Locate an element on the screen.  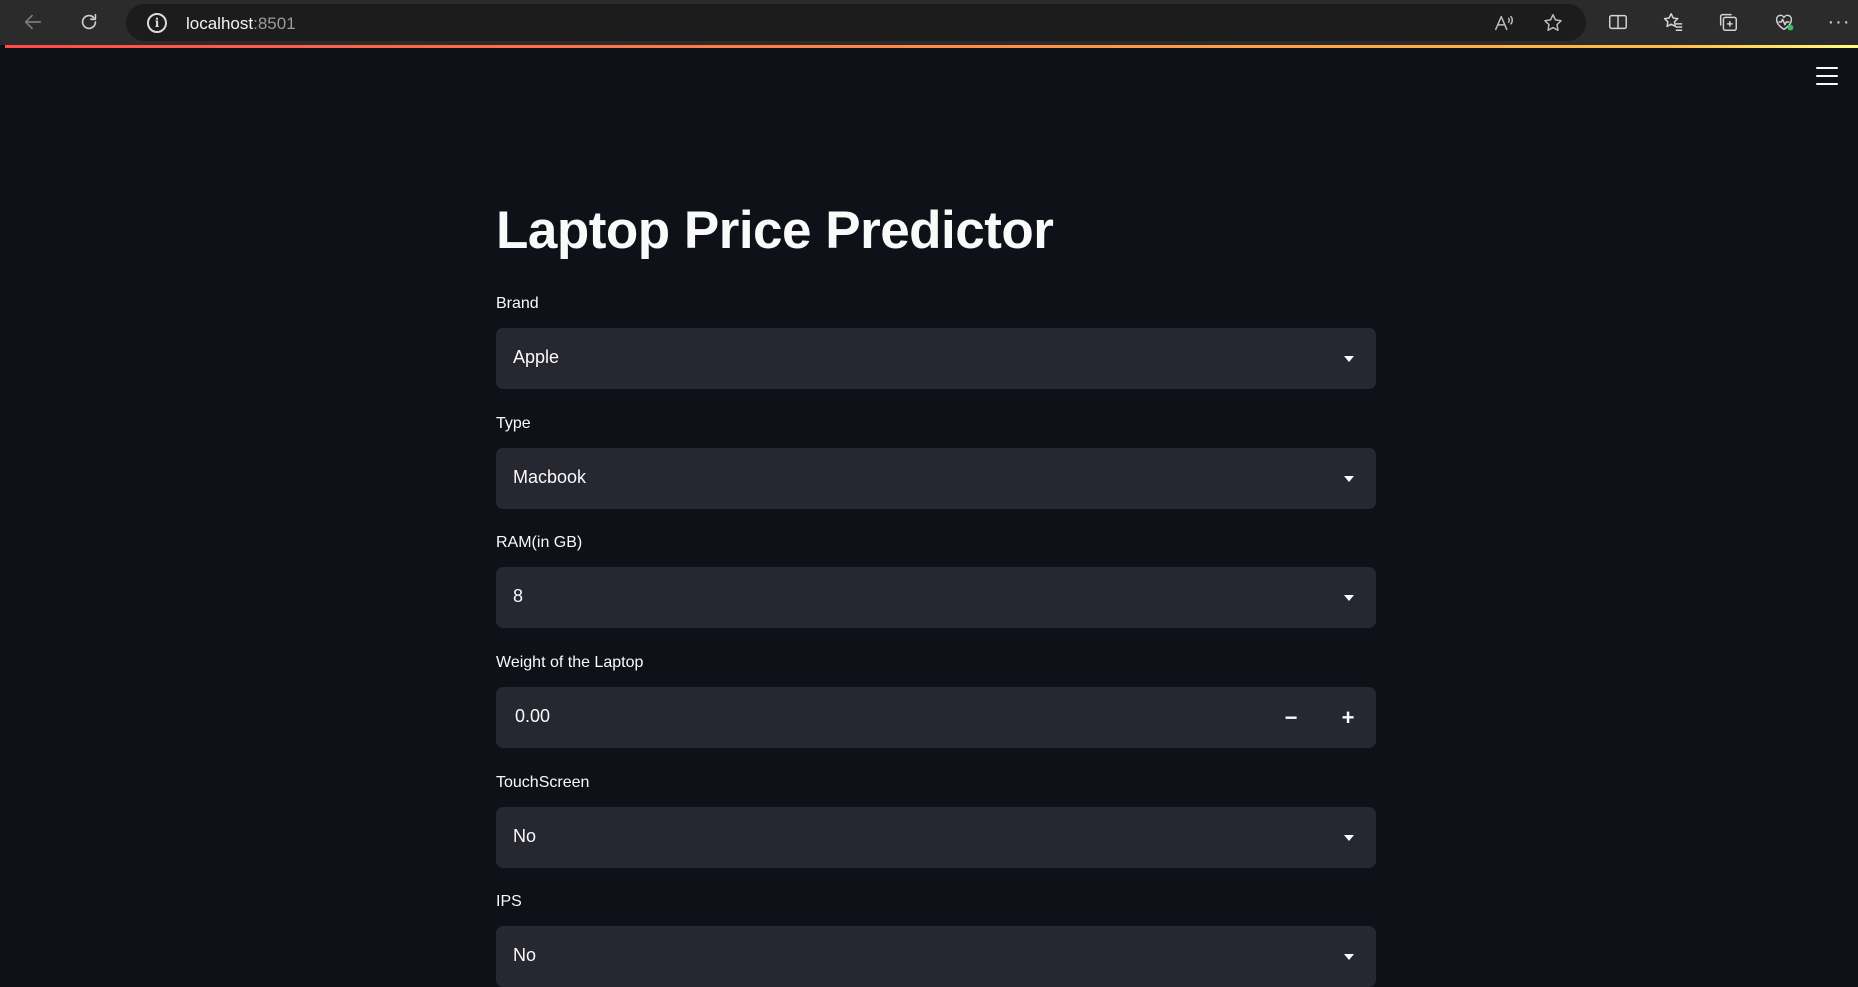
top-decoration-bar is located at coordinates (931, 46).